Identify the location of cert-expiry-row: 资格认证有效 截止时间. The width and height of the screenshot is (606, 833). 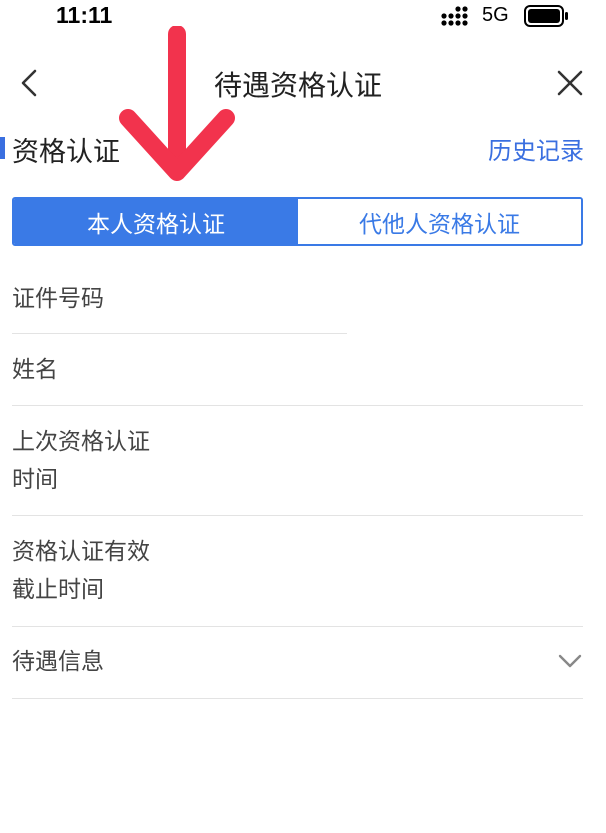
(81, 571).